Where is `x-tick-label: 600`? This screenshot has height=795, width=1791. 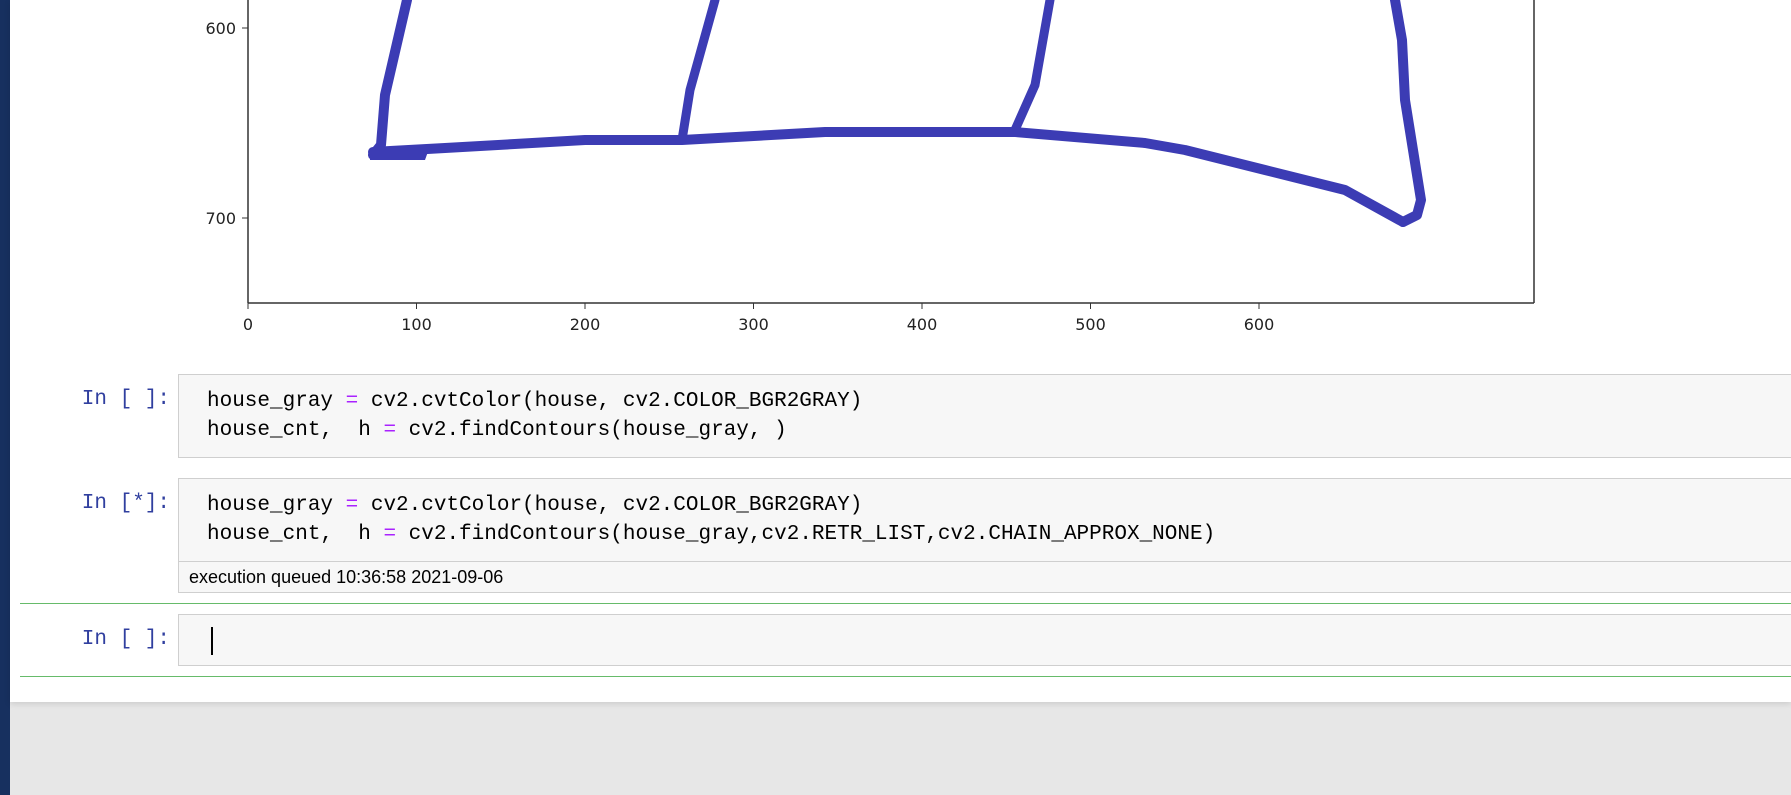
x-tick-label: 600 is located at coordinates (1259, 324).